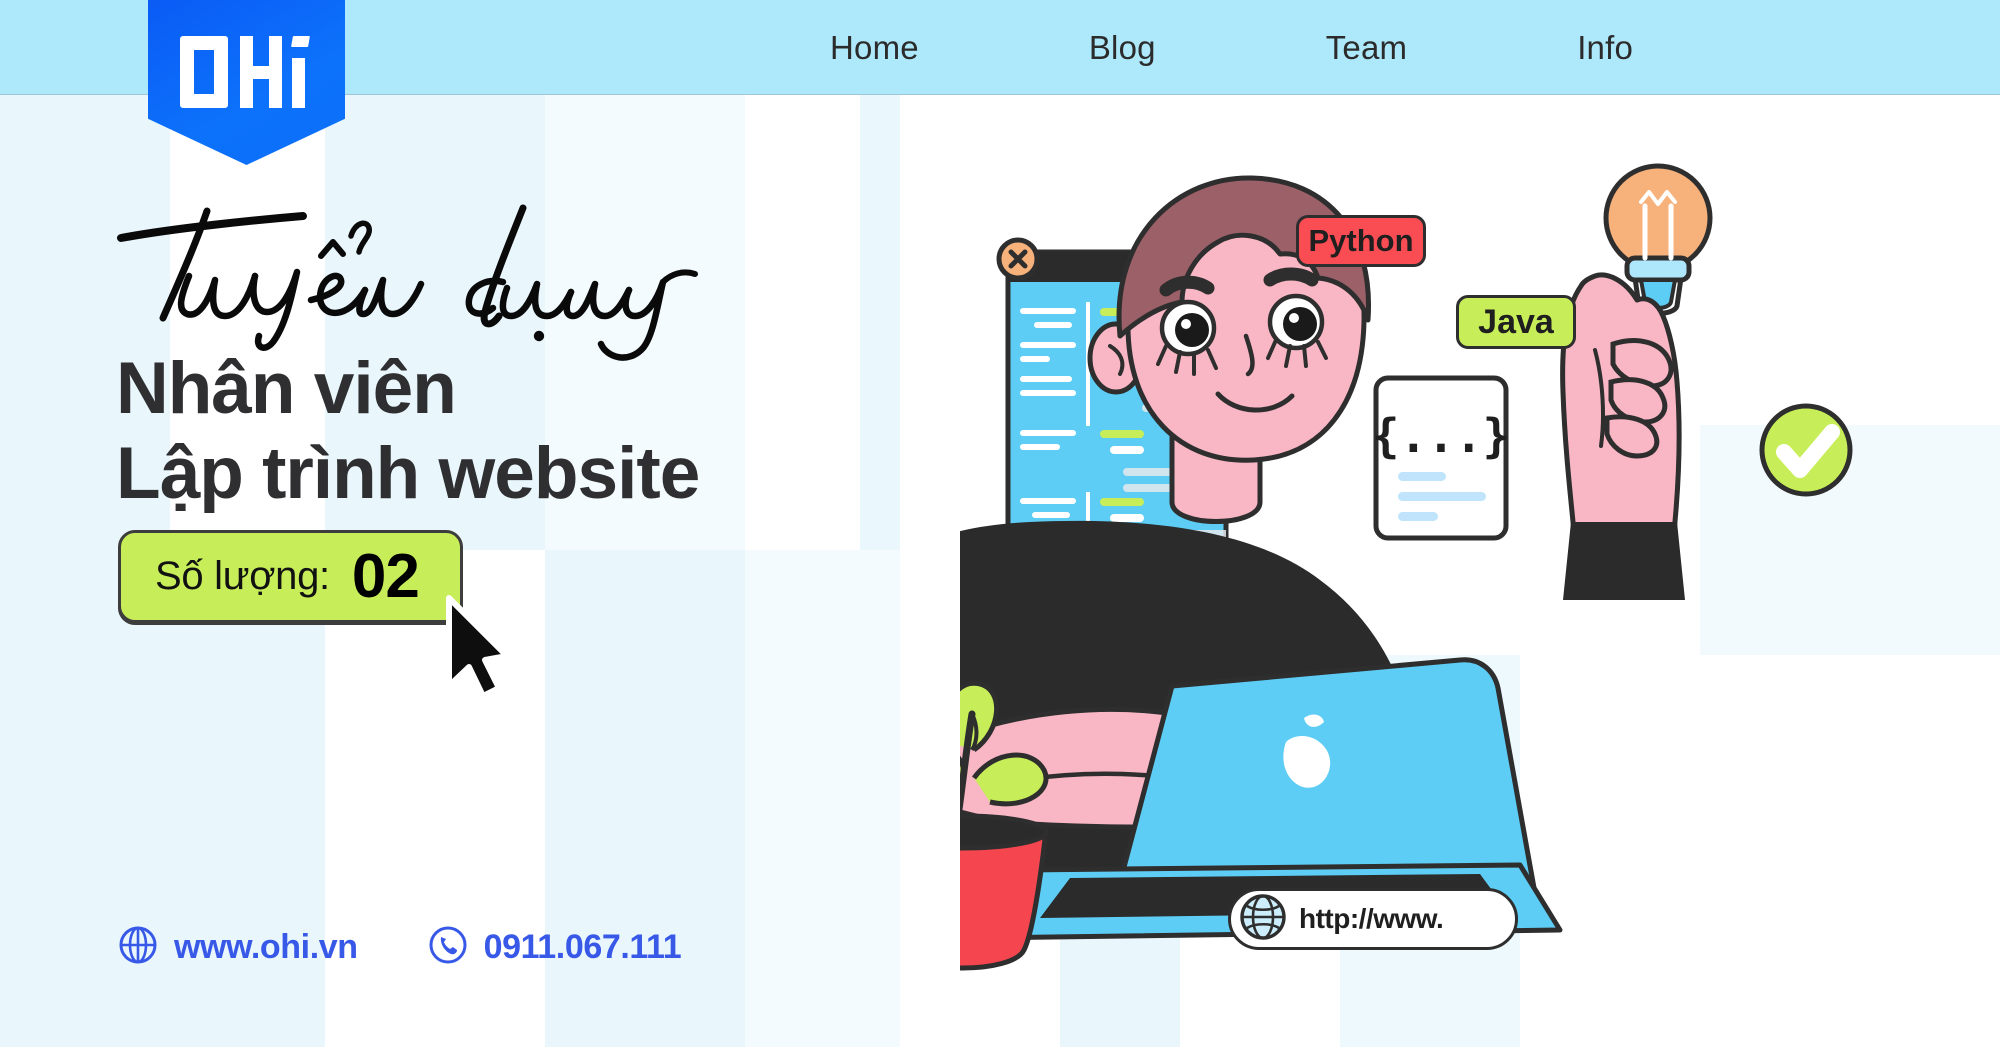 Image resolution: width=2000 pixels, height=1047 pixels. I want to click on website-text: www.ohi.vn, so click(266, 947).